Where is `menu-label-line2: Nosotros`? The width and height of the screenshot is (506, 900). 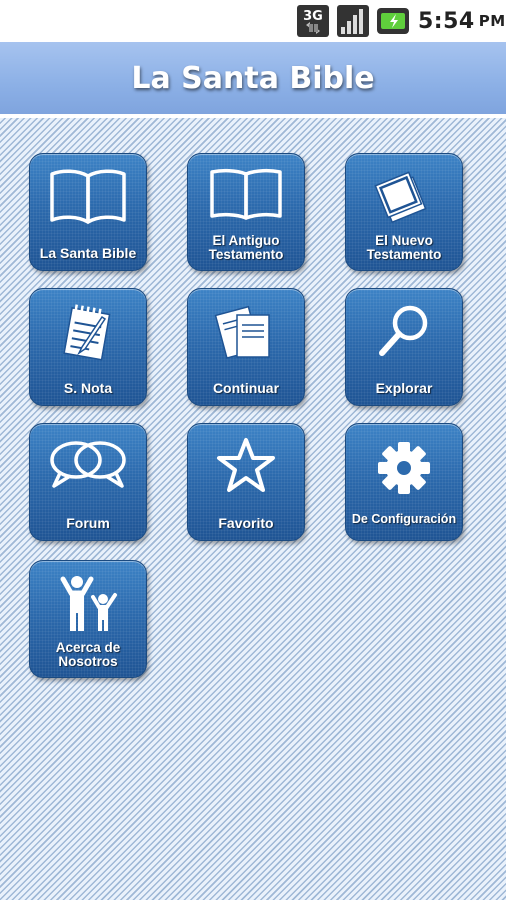
menu-label-line2: Nosotros is located at coordinates (88, 661).